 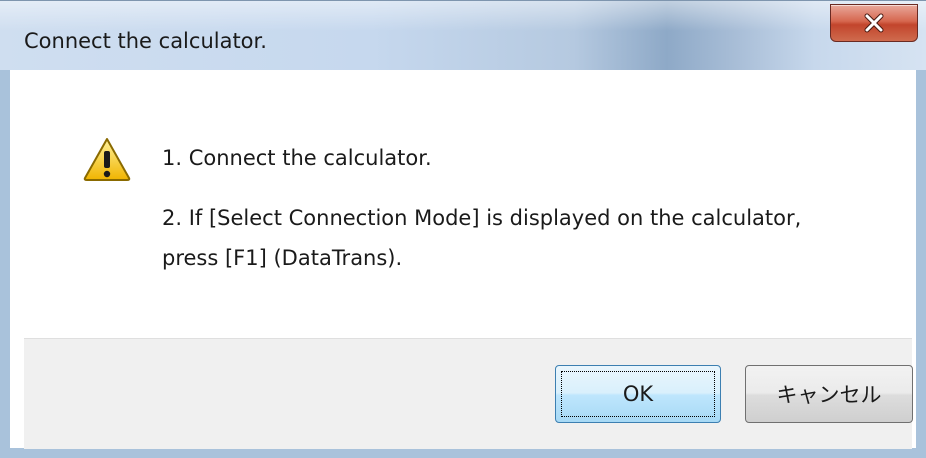 I want to click on cancel-button: キャンセル, so click(x=829, y=394).